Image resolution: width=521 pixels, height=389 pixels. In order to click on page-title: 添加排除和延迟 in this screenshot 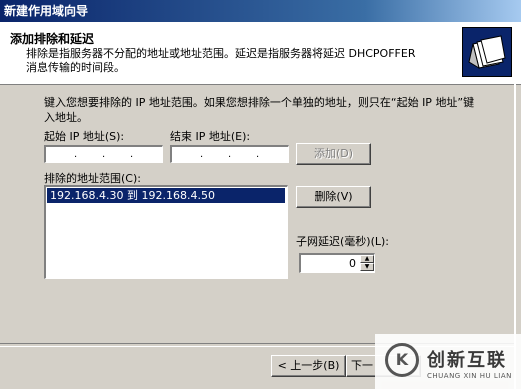, I will do `click(52, 39)`.